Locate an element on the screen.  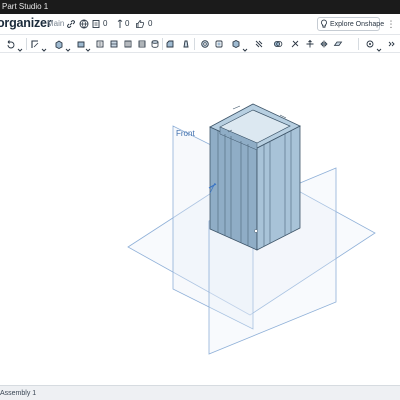
branches-count: 0 is located at coordinates (127, 23).